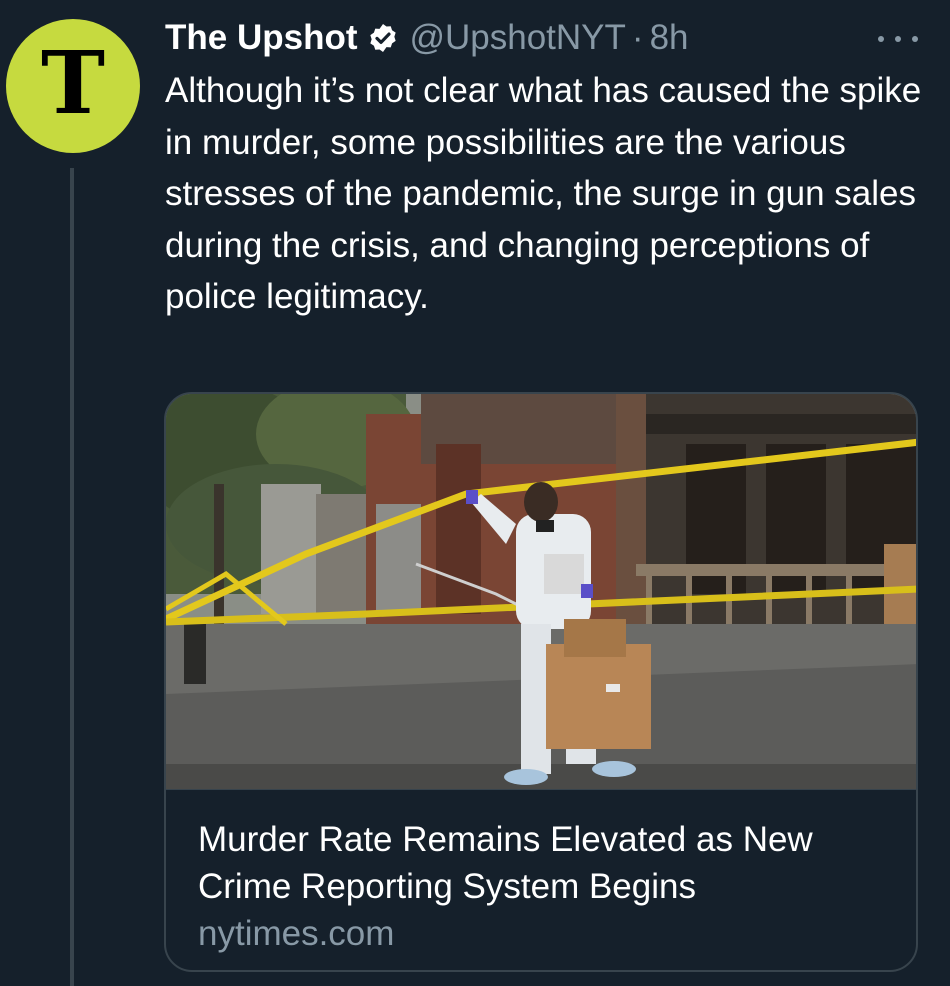  Describe the element at coordinates (383, 38) in the screenshot. I see `verified-badge-icon` at that location.